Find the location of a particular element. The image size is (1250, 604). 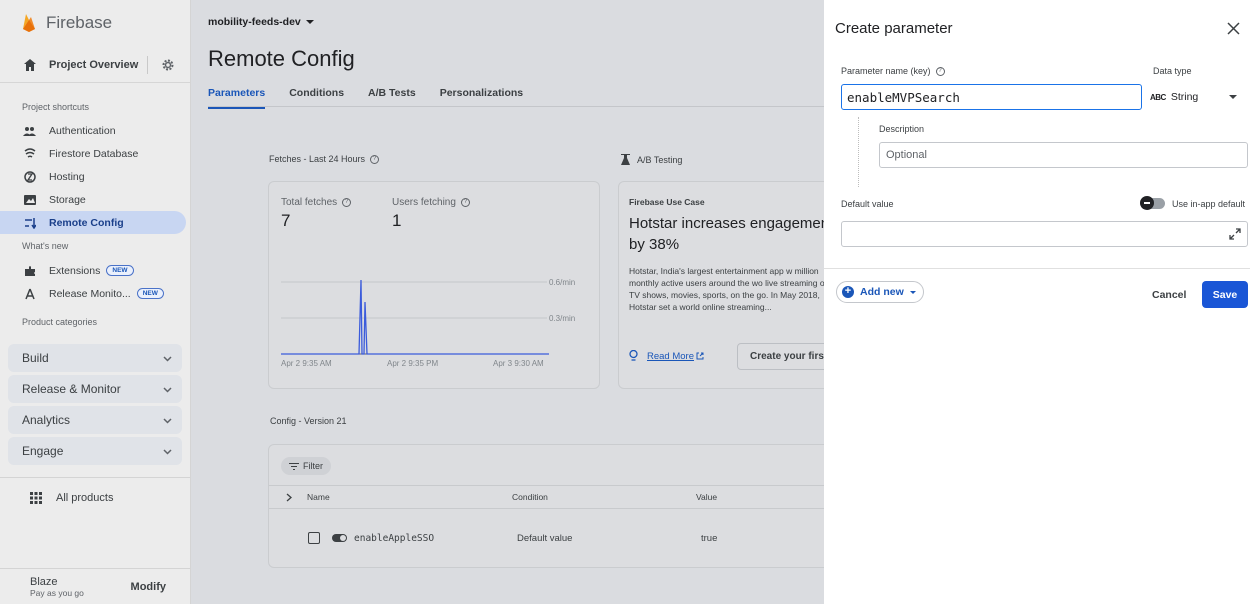

panel-divider is located at coordinates (1037, 268).